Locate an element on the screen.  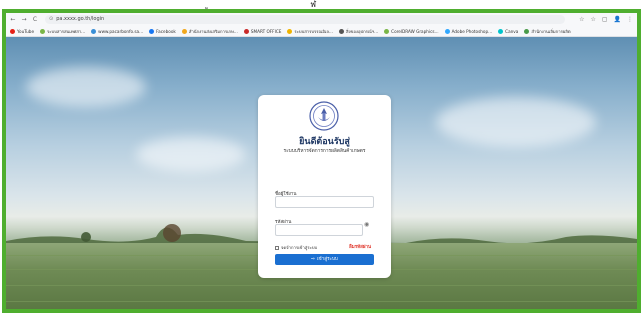
bookmark-label: Facebook is located at coordinates (166, 31).